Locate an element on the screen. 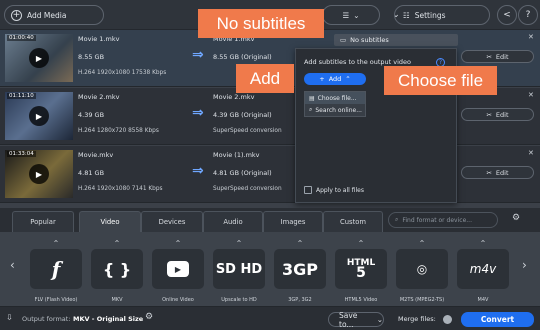 The image size is (540, 330). output-name: Movie 2.mkv is located at coordinates (233, 97).